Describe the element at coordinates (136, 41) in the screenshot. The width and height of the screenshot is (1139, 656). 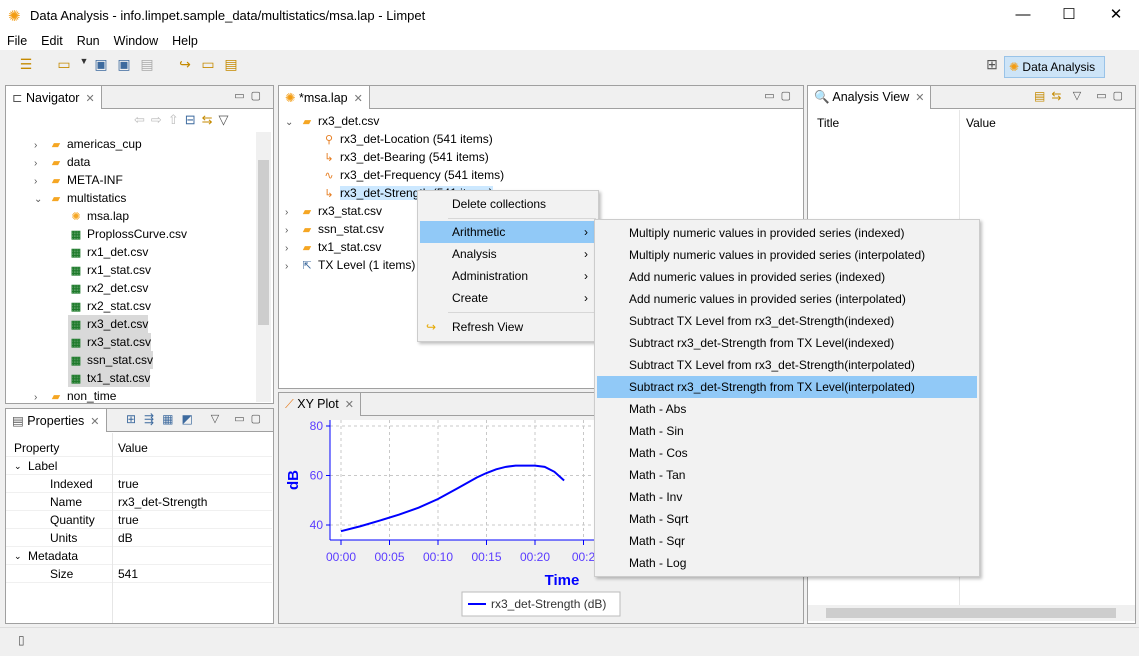
I see `menu-window: Window` at that location.